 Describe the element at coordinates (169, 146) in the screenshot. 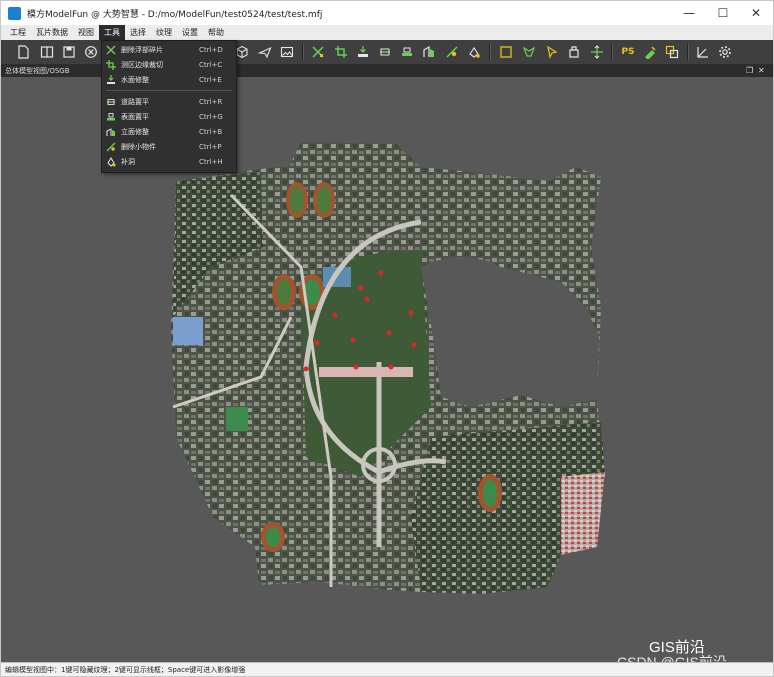

I see `menu-item-remove-small-object: 删除小物件 Ctrl+P` at that location.